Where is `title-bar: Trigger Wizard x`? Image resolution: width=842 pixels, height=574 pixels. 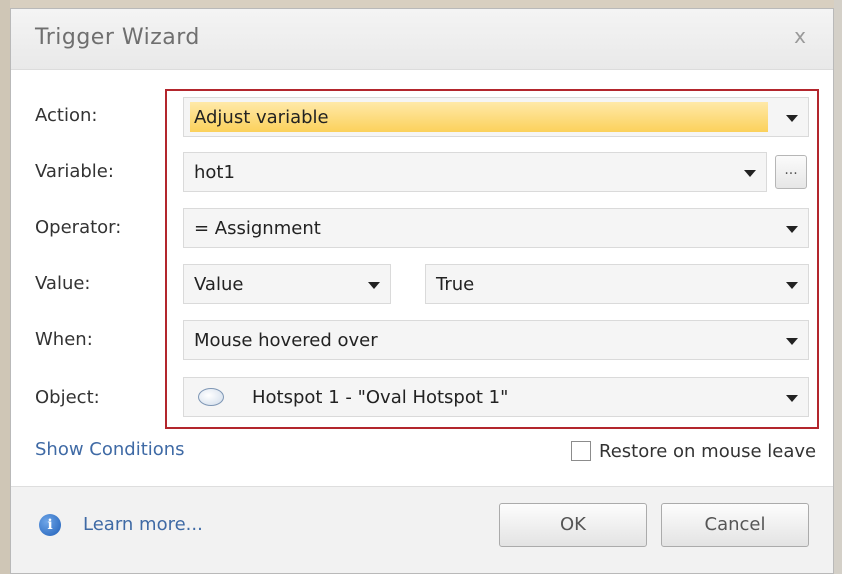
title-bar: Trigger Wizard x is located at coordinates (422, 39).